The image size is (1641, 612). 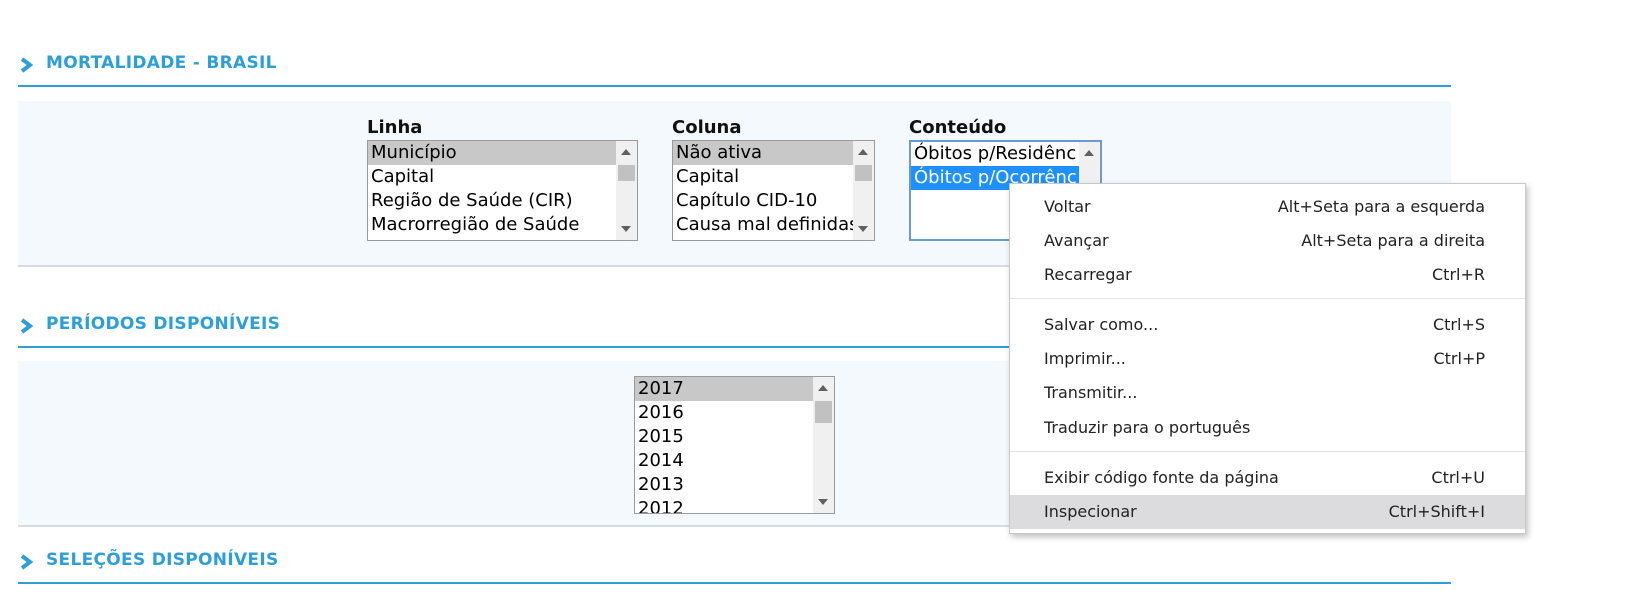 I want to click on menu-item-shortcut: Ctrl+Shift+I, so click(x=1436, y=511).